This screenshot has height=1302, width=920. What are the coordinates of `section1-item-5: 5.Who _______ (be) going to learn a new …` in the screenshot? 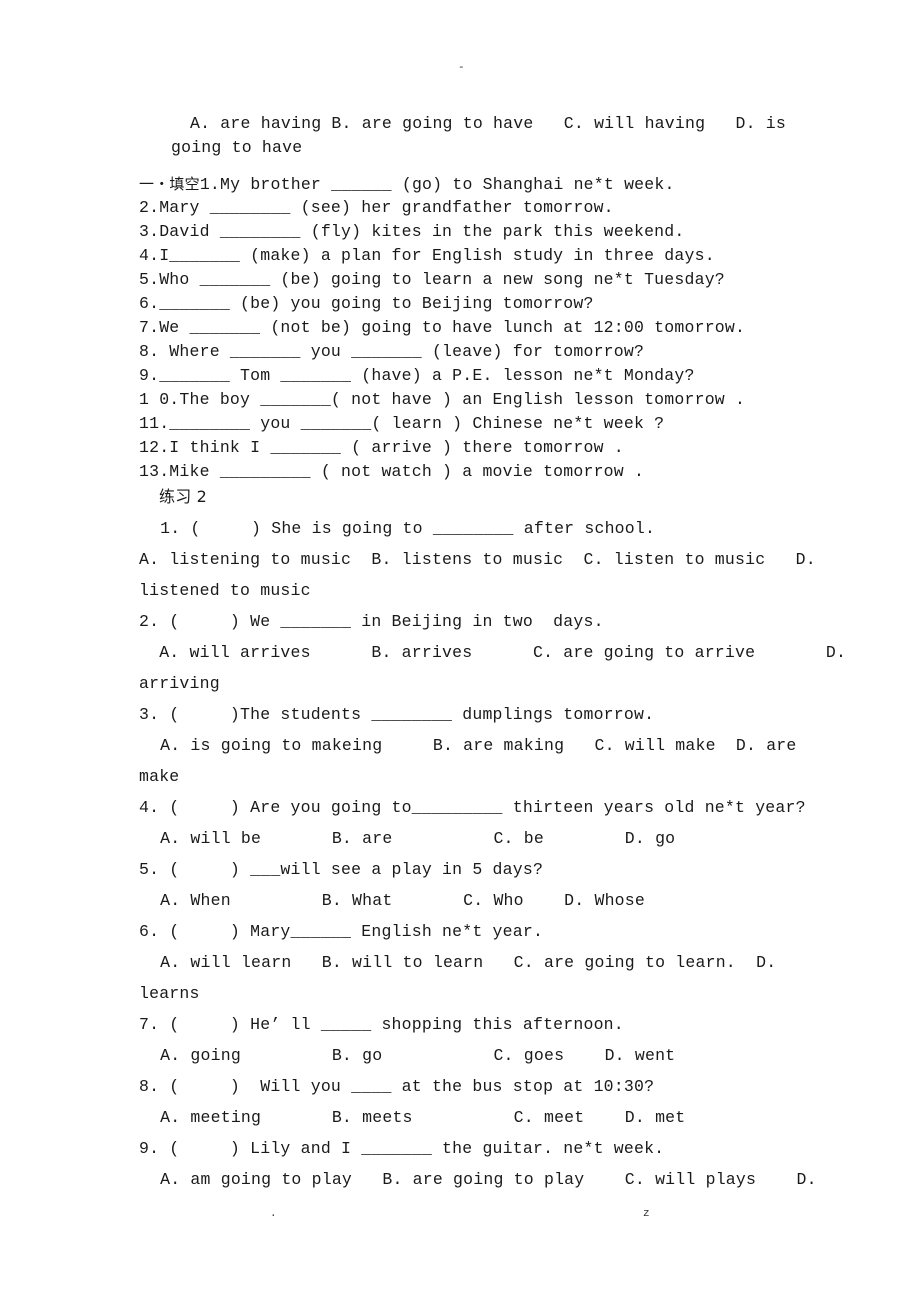 It's located at (432, 279).